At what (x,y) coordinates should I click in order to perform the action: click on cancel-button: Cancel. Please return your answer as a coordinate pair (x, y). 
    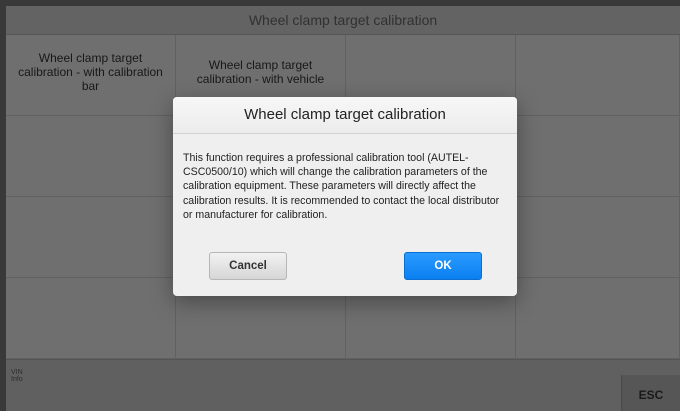
    Looking at the image, I should click on (248, 266).